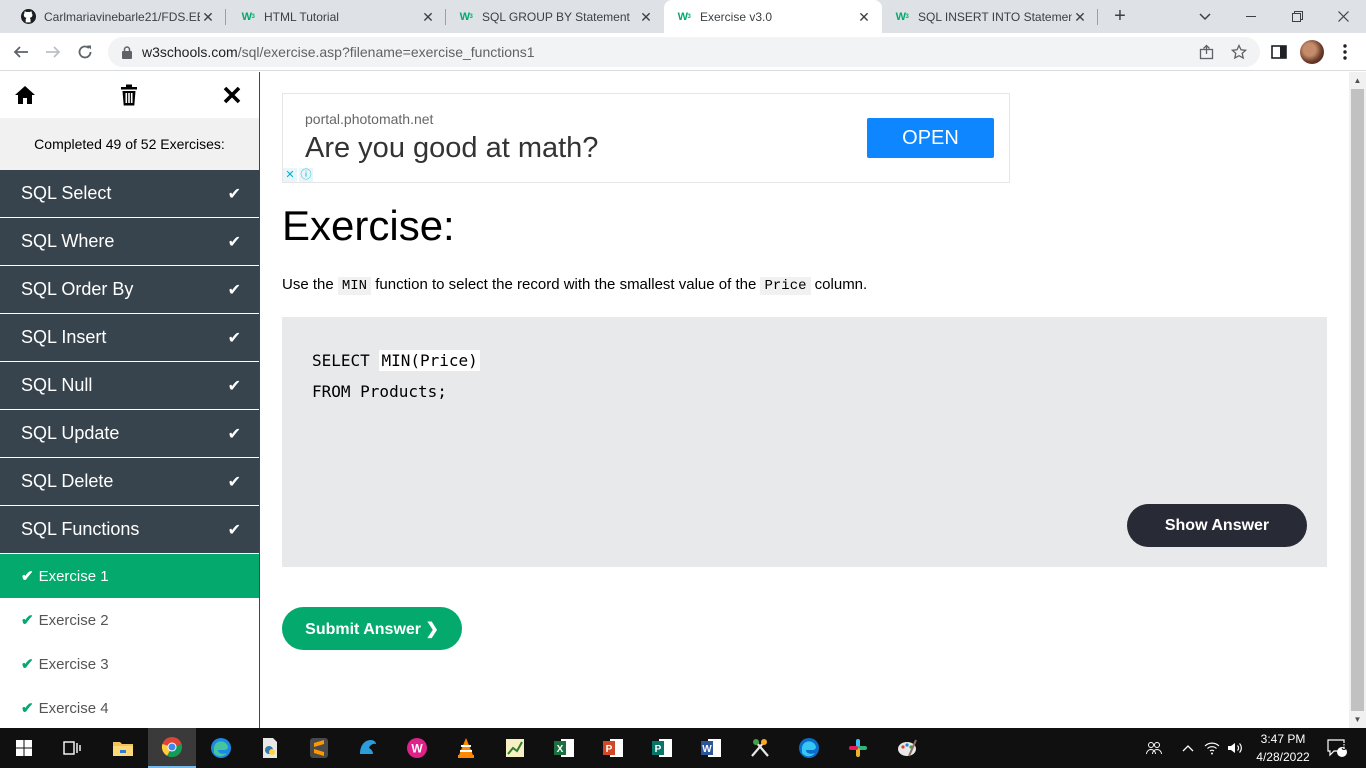 This screenshot has height=768, width=1366. Describe the element at coordinates (1337, 748) in the screenshot. I see `notification-center-icon: 5` at that location.